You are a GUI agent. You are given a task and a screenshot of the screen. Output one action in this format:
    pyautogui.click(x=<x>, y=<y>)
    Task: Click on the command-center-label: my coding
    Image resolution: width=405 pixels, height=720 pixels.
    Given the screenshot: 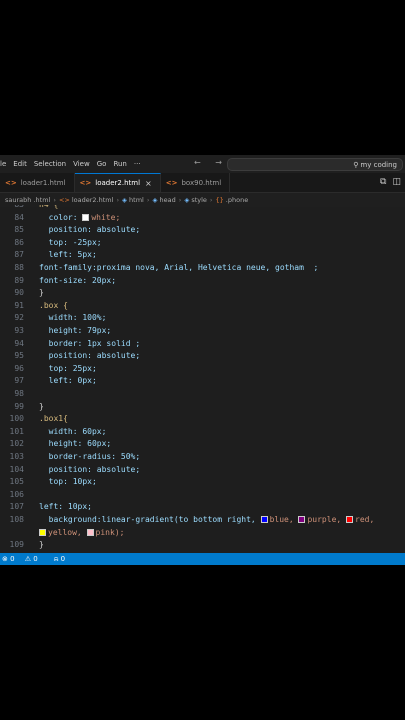 What is the action you would take?
    pyautogui.click(x=378, y=164)
    